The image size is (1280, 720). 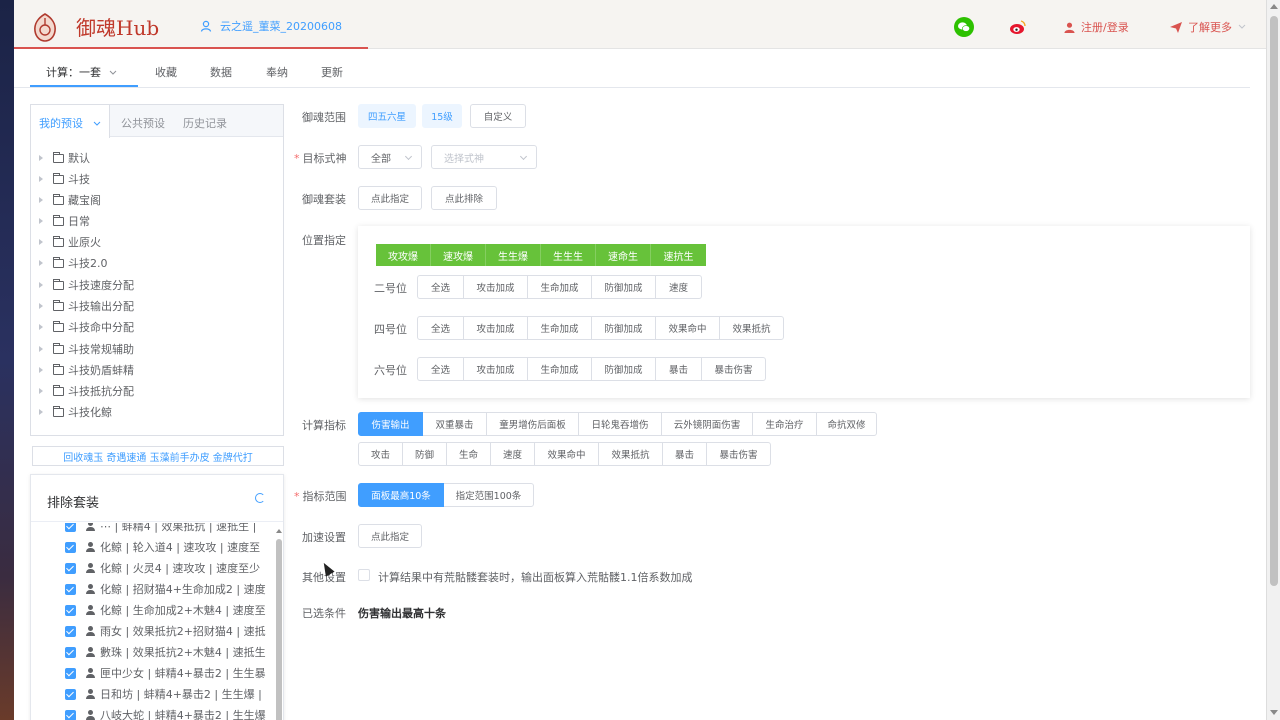 I want to click on position-tag: 速抗生, so click(x=678, y=255).